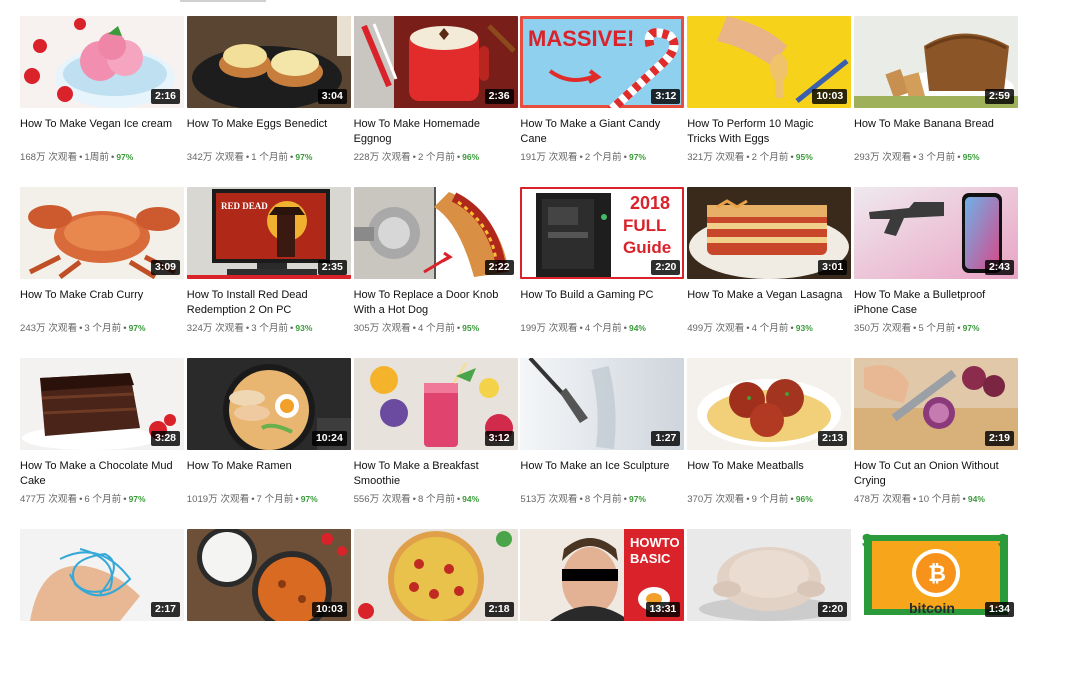 Image resolution: width=1080 pixels, height=700 pixels. Describe the element at coordinates (766, 132) in the screenshot. I see `video-title: How To Perform 10 Magic Tricks With Eggs` at that location.